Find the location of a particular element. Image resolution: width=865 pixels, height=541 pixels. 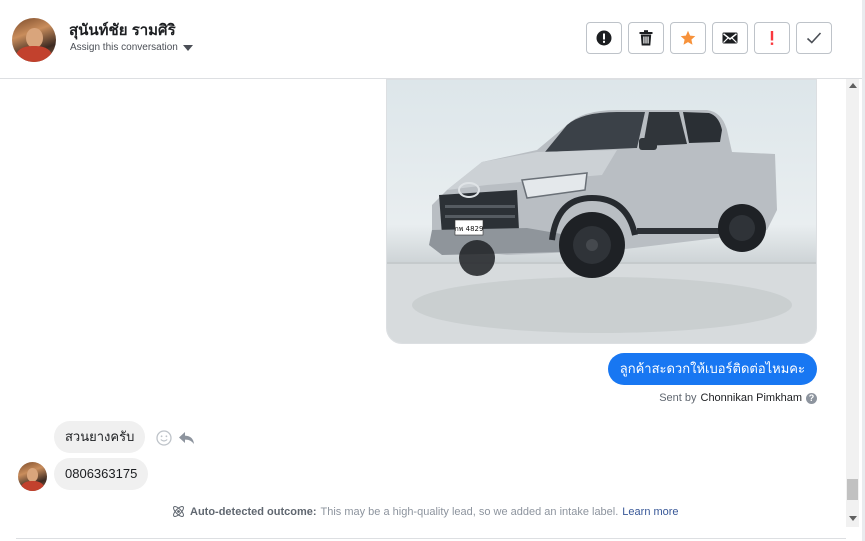

star-button is located at coordinates (688, 38).